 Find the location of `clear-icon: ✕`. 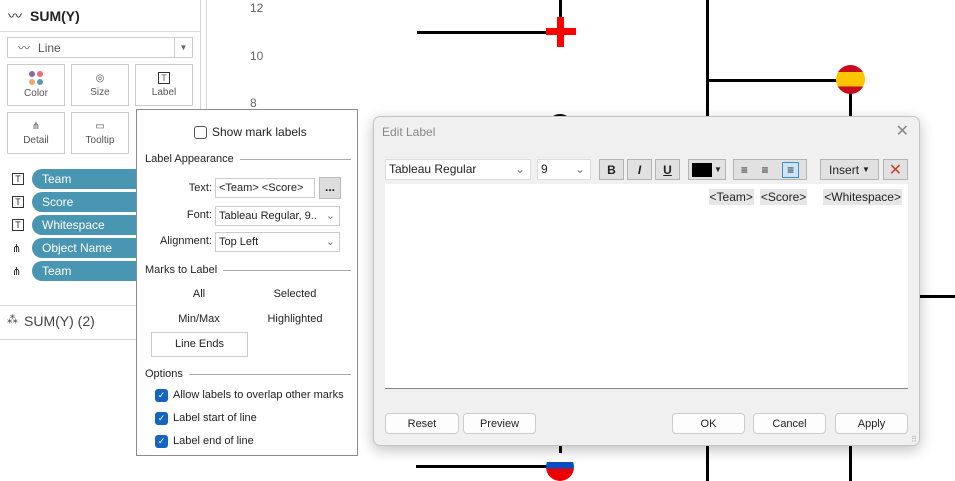

clear-icon: ✕ is located at coordinates (895, 169).